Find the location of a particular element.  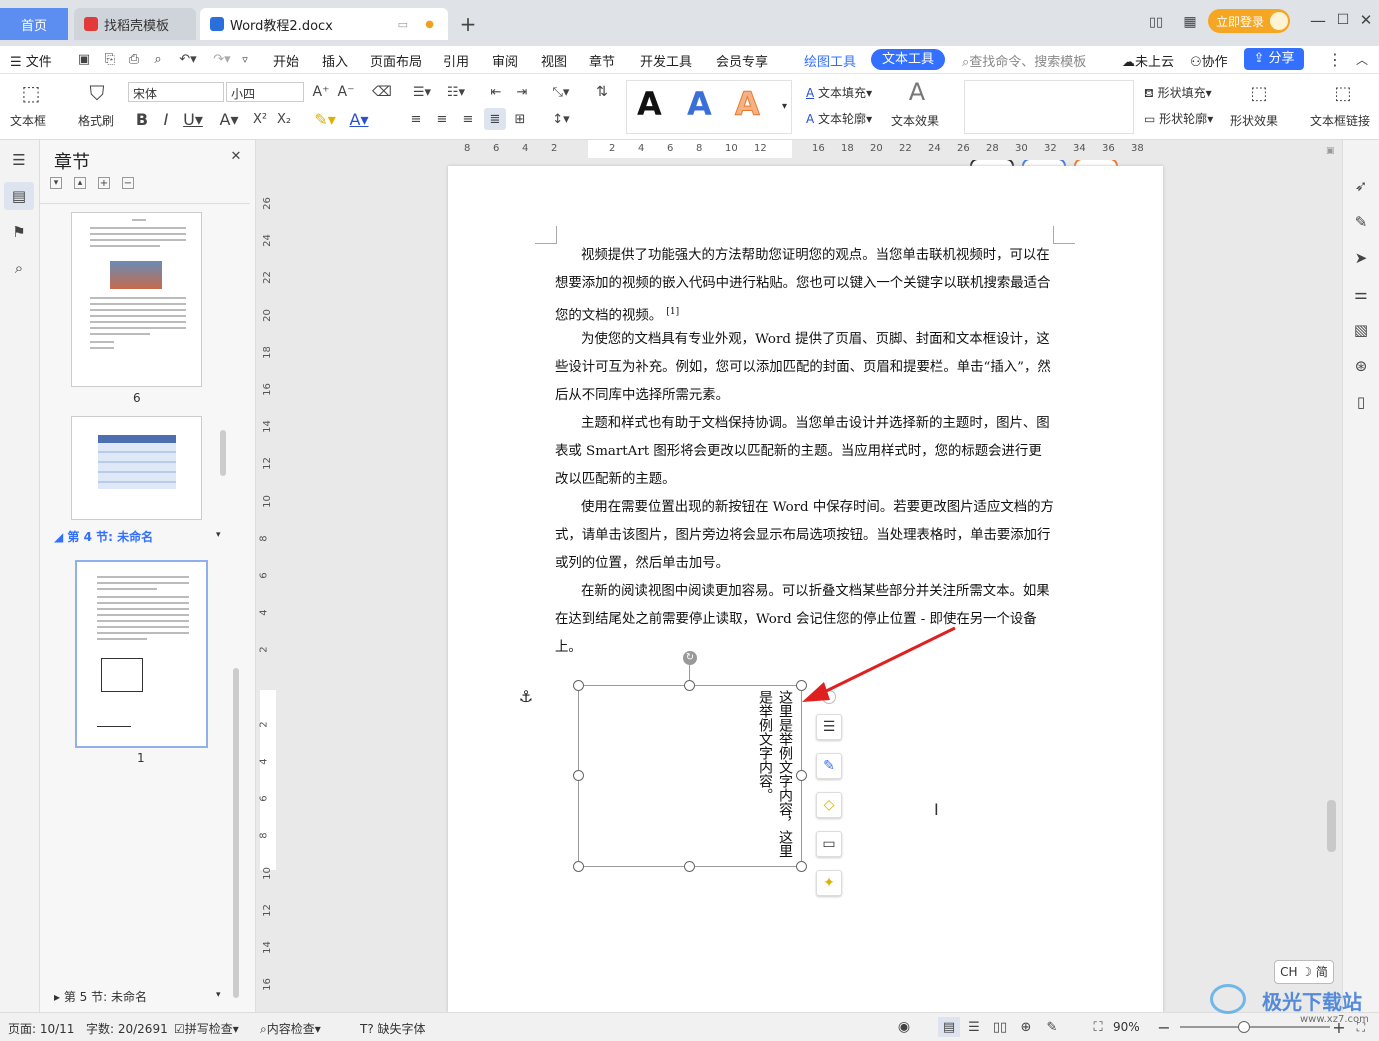

distribute-icon: ⊞ is located at coordinates (520, 119).